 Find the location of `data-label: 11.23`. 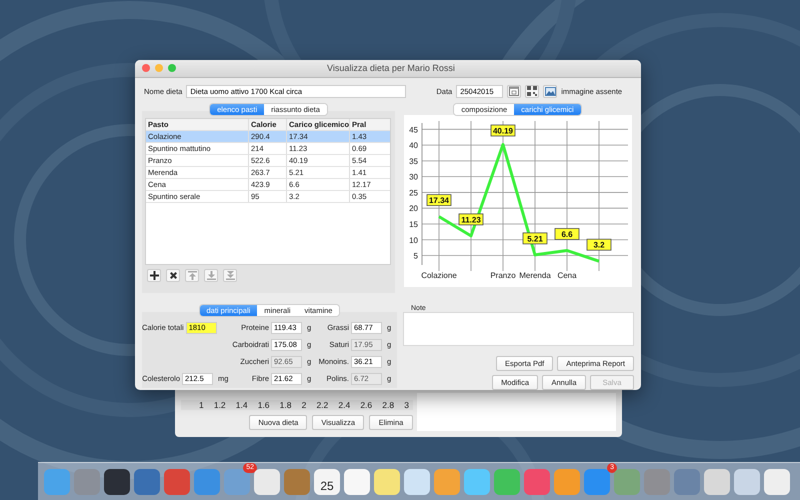

data-label: 11.23 is located at coordinates (470, 220).